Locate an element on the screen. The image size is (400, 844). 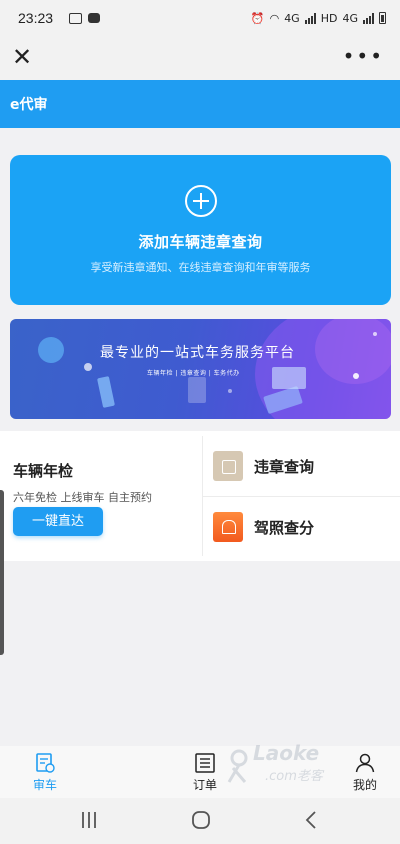
system-nav-bar is located at coordinates (200, 821).